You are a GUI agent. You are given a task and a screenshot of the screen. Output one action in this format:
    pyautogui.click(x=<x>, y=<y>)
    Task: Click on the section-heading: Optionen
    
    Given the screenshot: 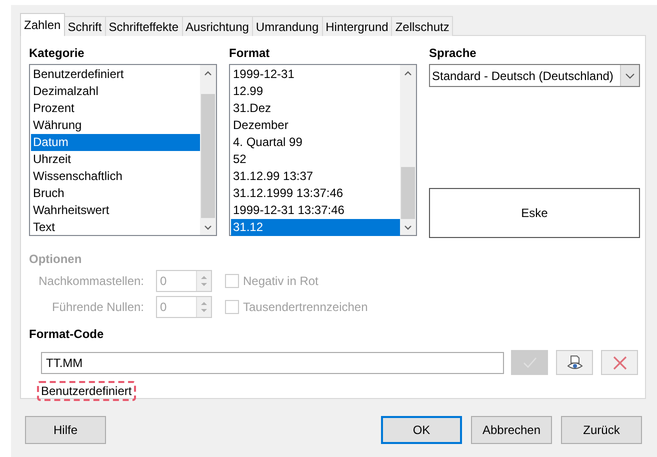 What is the action you would take?
    pyautogui.click(x=56, y=259)
    